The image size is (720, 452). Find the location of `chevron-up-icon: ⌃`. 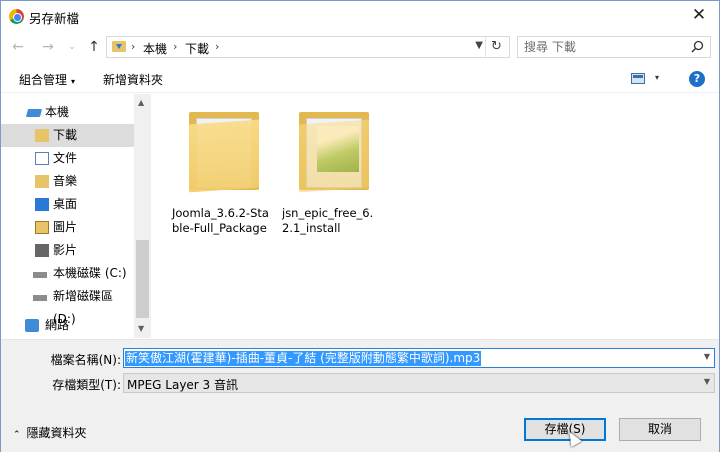

chevron-up-icon: ⌃ is located at coordinates (17, 435).